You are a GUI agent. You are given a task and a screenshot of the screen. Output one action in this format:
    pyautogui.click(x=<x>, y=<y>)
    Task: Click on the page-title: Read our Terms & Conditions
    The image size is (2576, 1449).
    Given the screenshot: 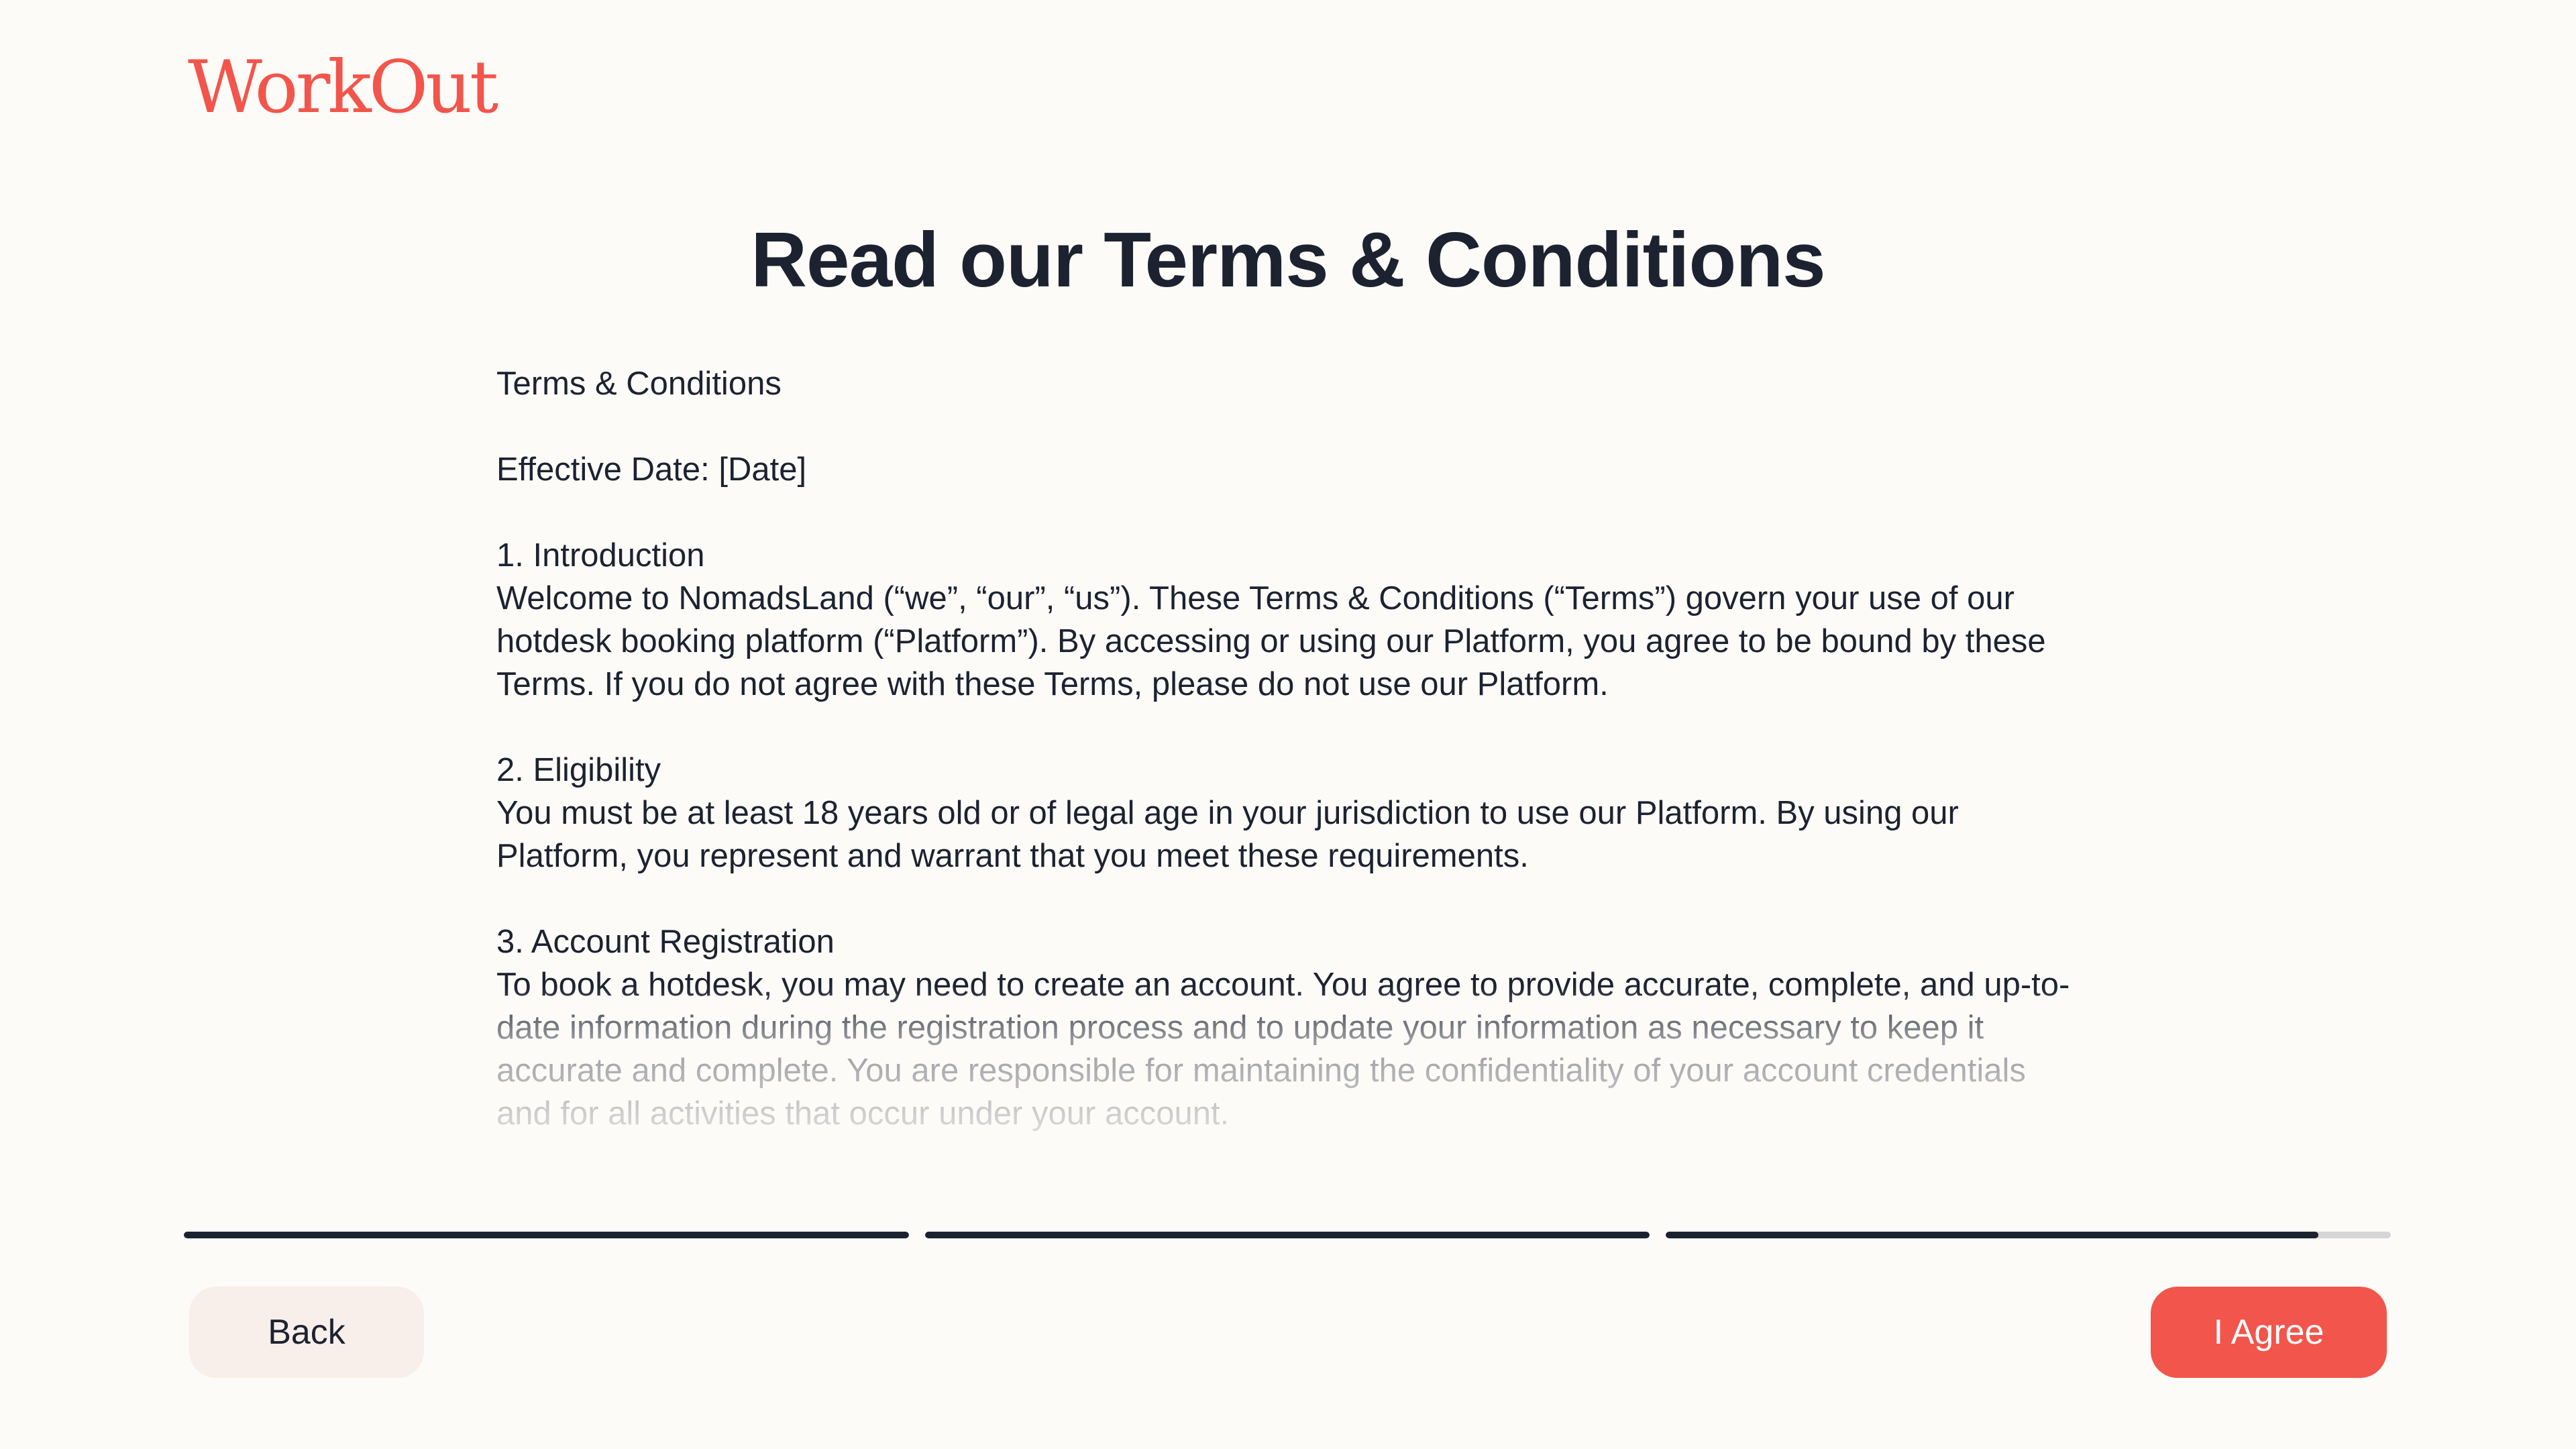 What is the action you would take?
    pyautogui.click(x=1288, y=259)
    